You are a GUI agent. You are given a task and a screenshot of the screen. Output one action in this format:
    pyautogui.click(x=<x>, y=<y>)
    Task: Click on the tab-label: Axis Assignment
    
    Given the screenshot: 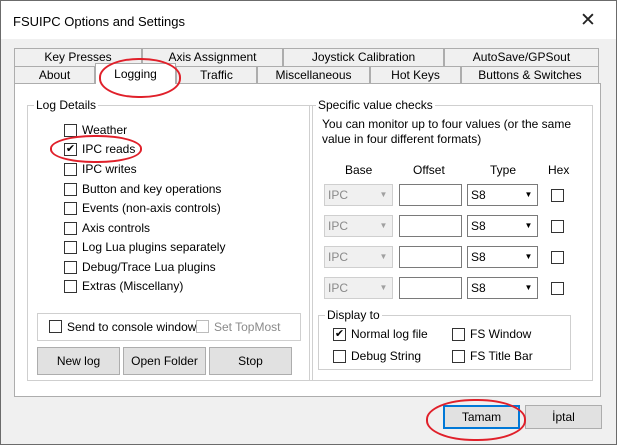 What is the action you would take?
    pyautogui.click(x=212, y=57)
    